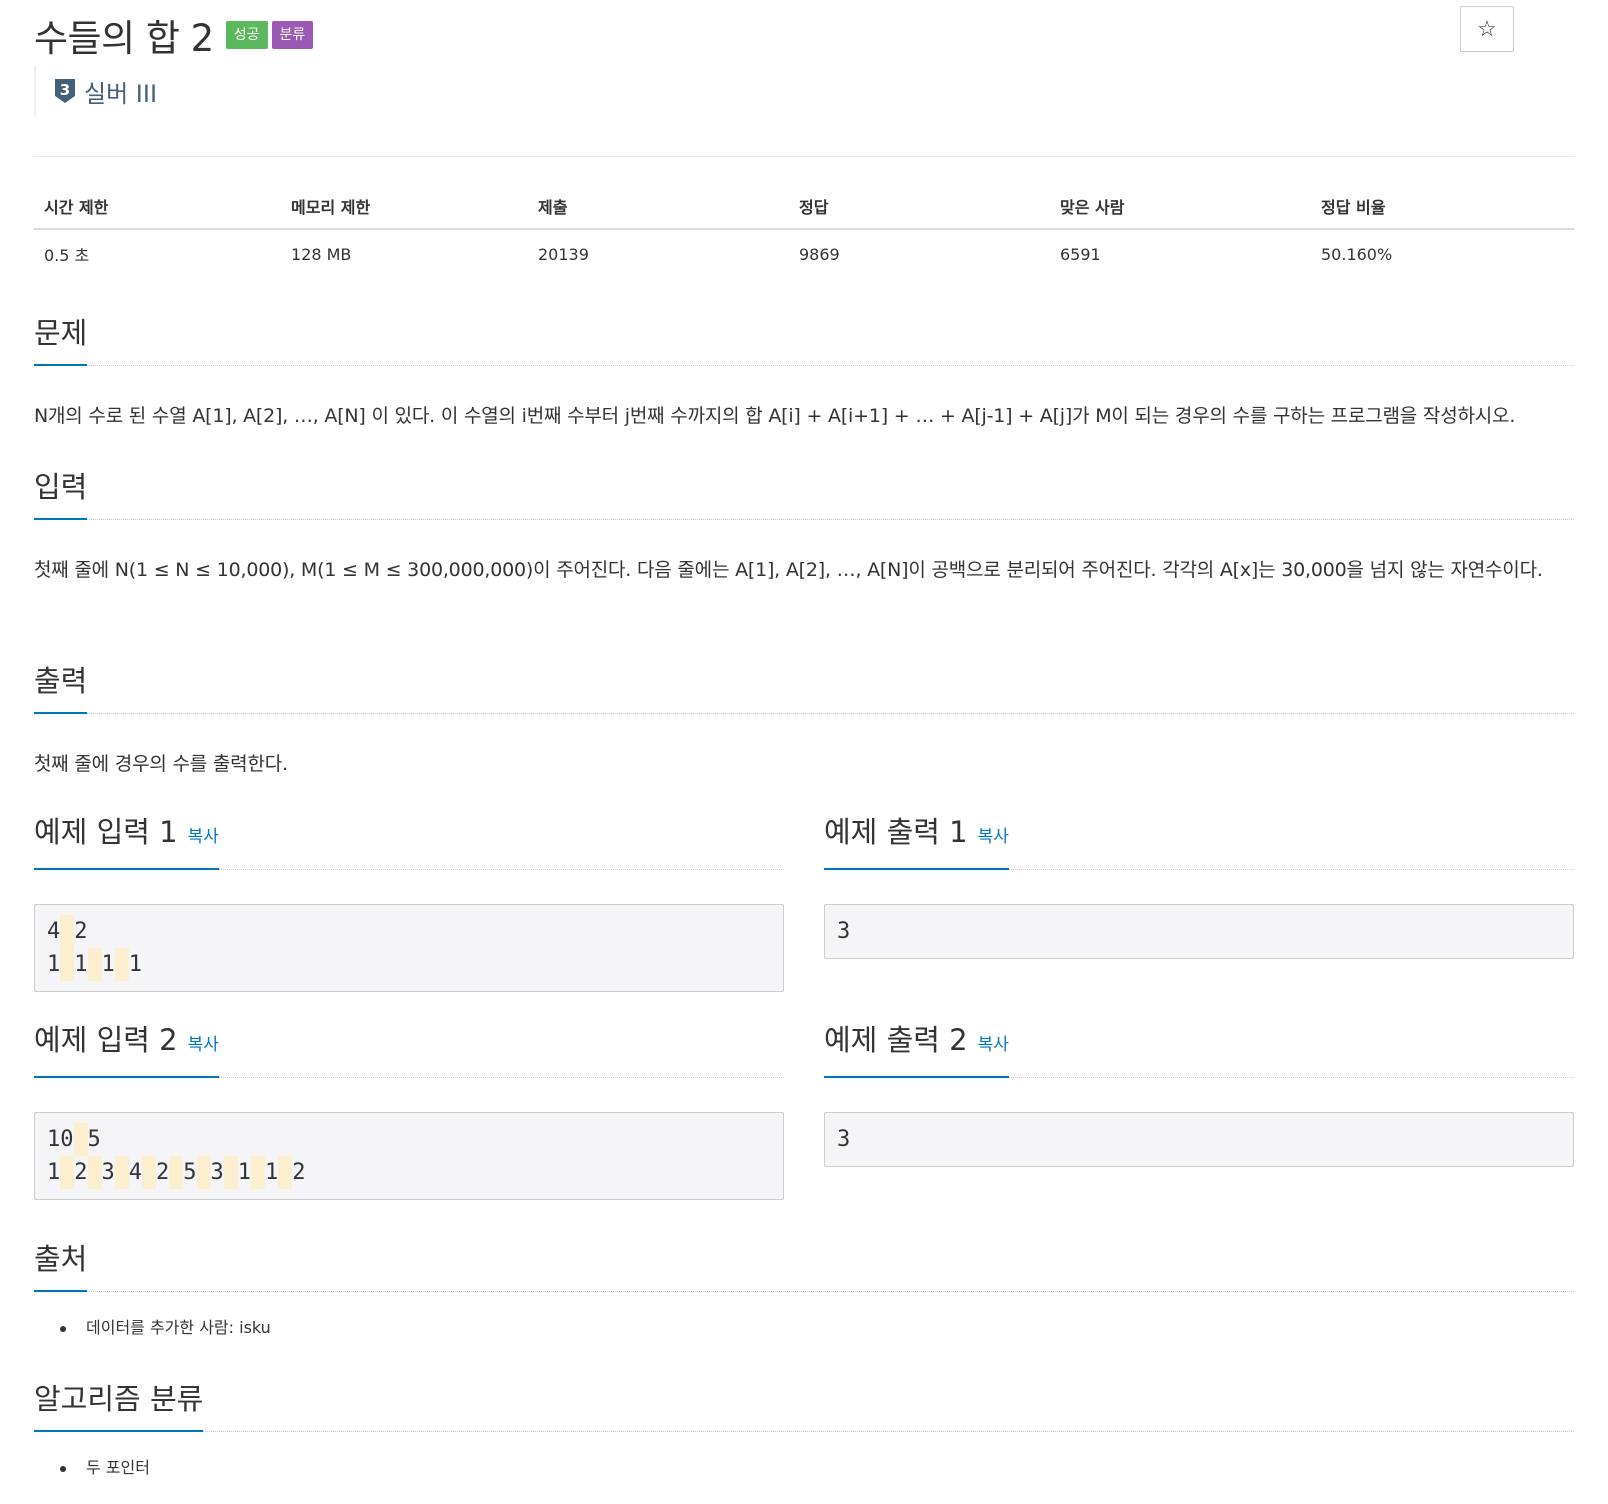 The width and height of the screenshot is (1608, 1504). I want to click on star-icon: ☆, so click(1487, 28).